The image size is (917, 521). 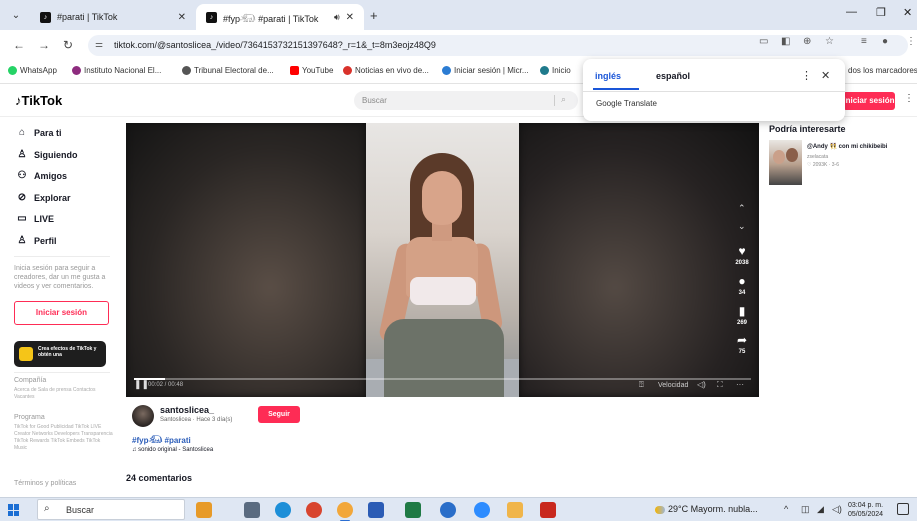 What do you see at coordinates (466, 100) in the screenshot?
I see `search-input: Buscar ⌕` at bounding box center [466, 100].